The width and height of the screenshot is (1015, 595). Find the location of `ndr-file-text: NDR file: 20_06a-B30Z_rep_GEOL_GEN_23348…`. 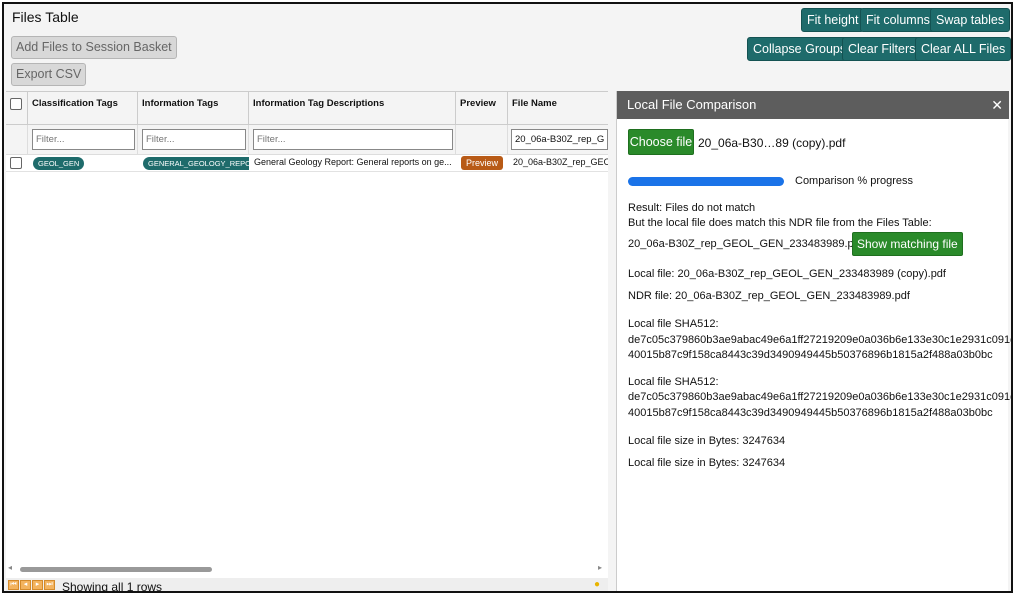

ndr-file-text: NDR file: 20_06a-B30Z_rep_GEOL_GEN_23348… is located at coordinates (769, 296).